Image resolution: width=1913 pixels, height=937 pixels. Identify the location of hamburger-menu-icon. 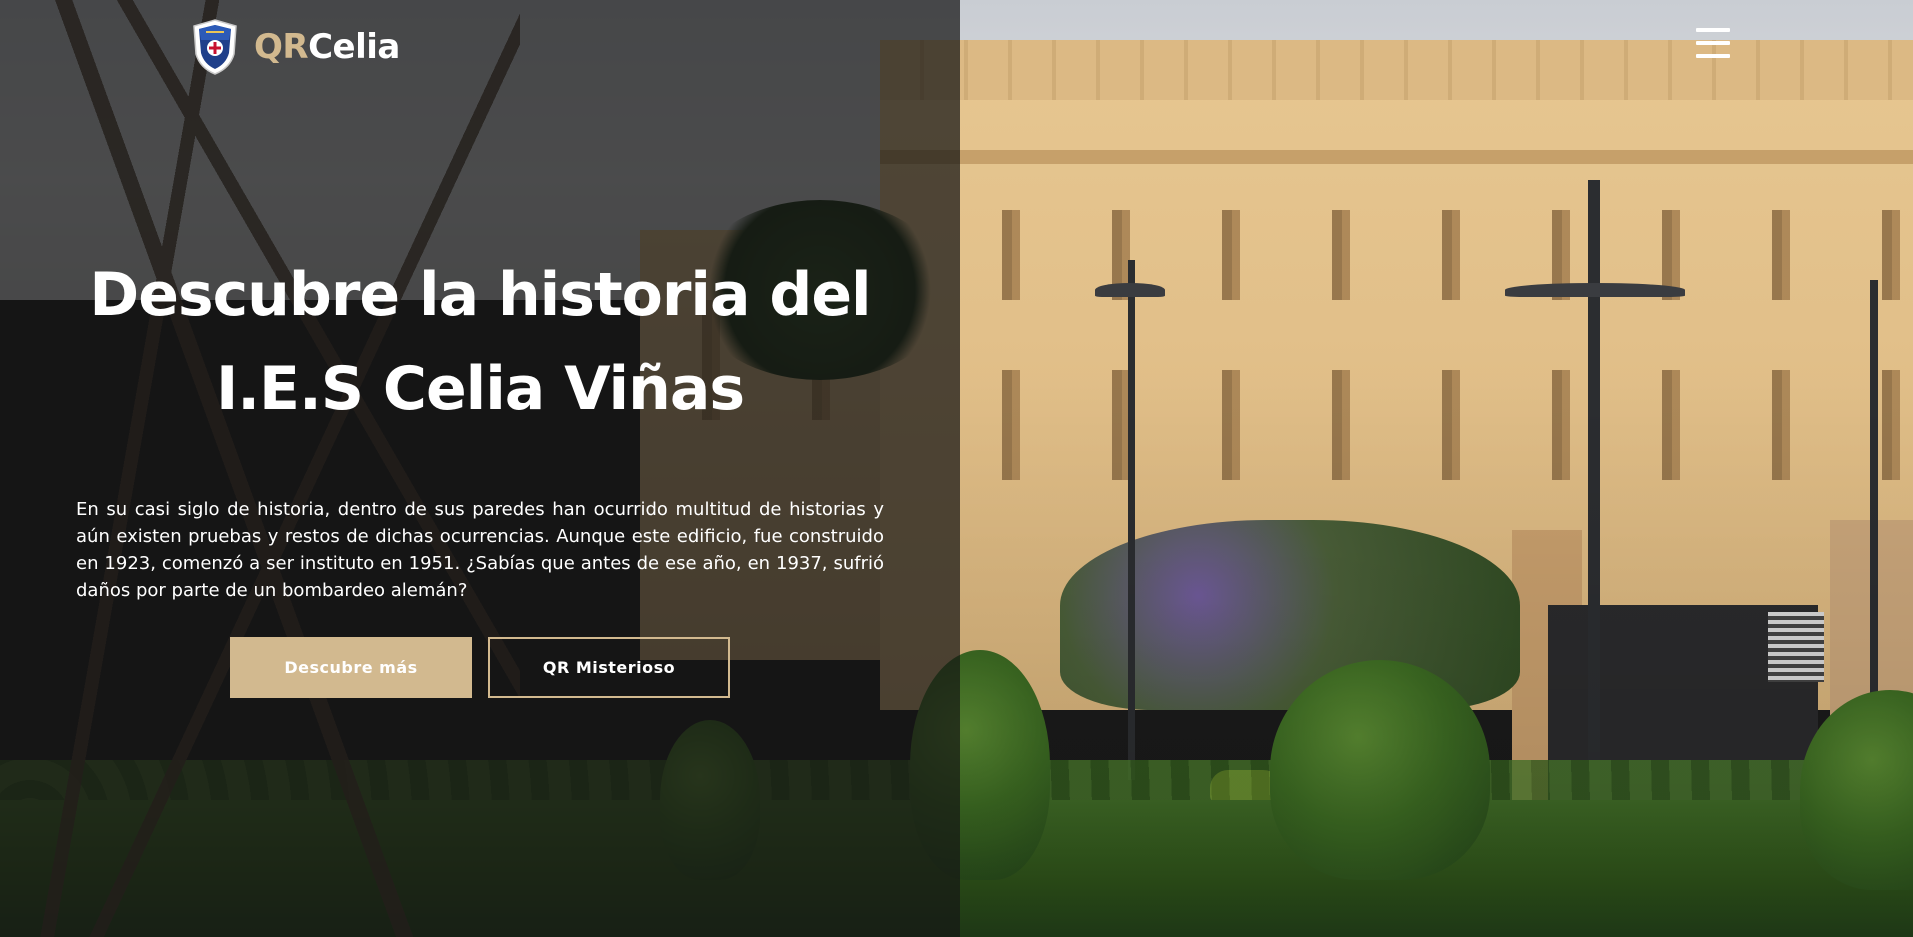
(1713, 43).